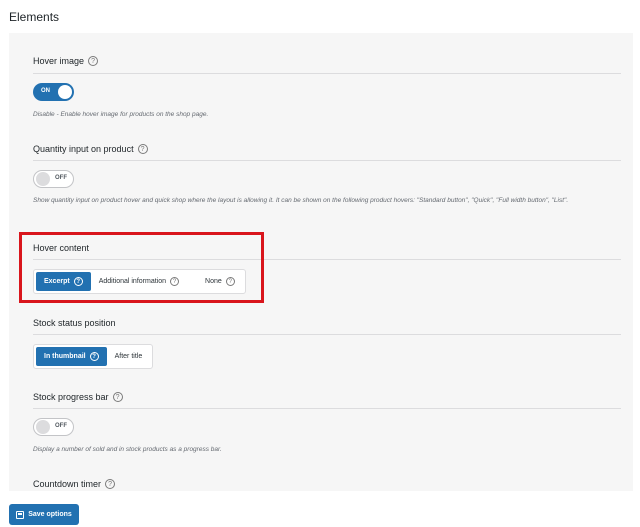  Describe the element at coordinates (45, 91) in the screenshot. I see `toggle-state: ON` at that location.